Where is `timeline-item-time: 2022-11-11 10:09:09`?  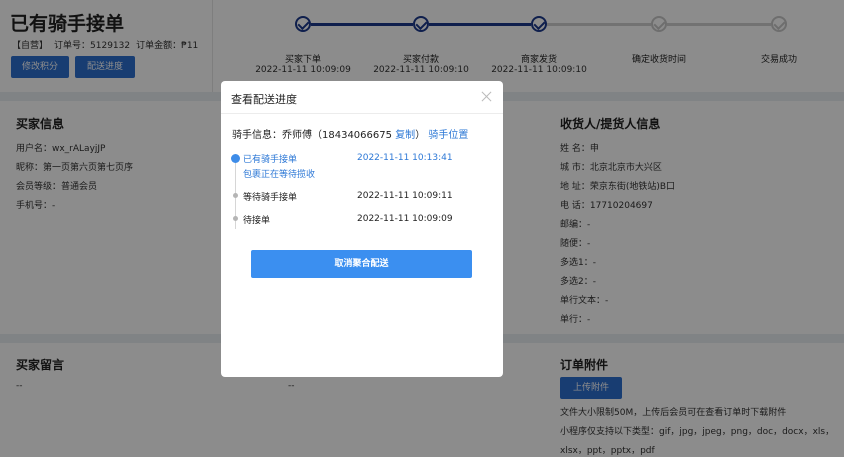
timeline-item-time: 2022-11-11 10:09:09 is located at coordinates (405, 219).